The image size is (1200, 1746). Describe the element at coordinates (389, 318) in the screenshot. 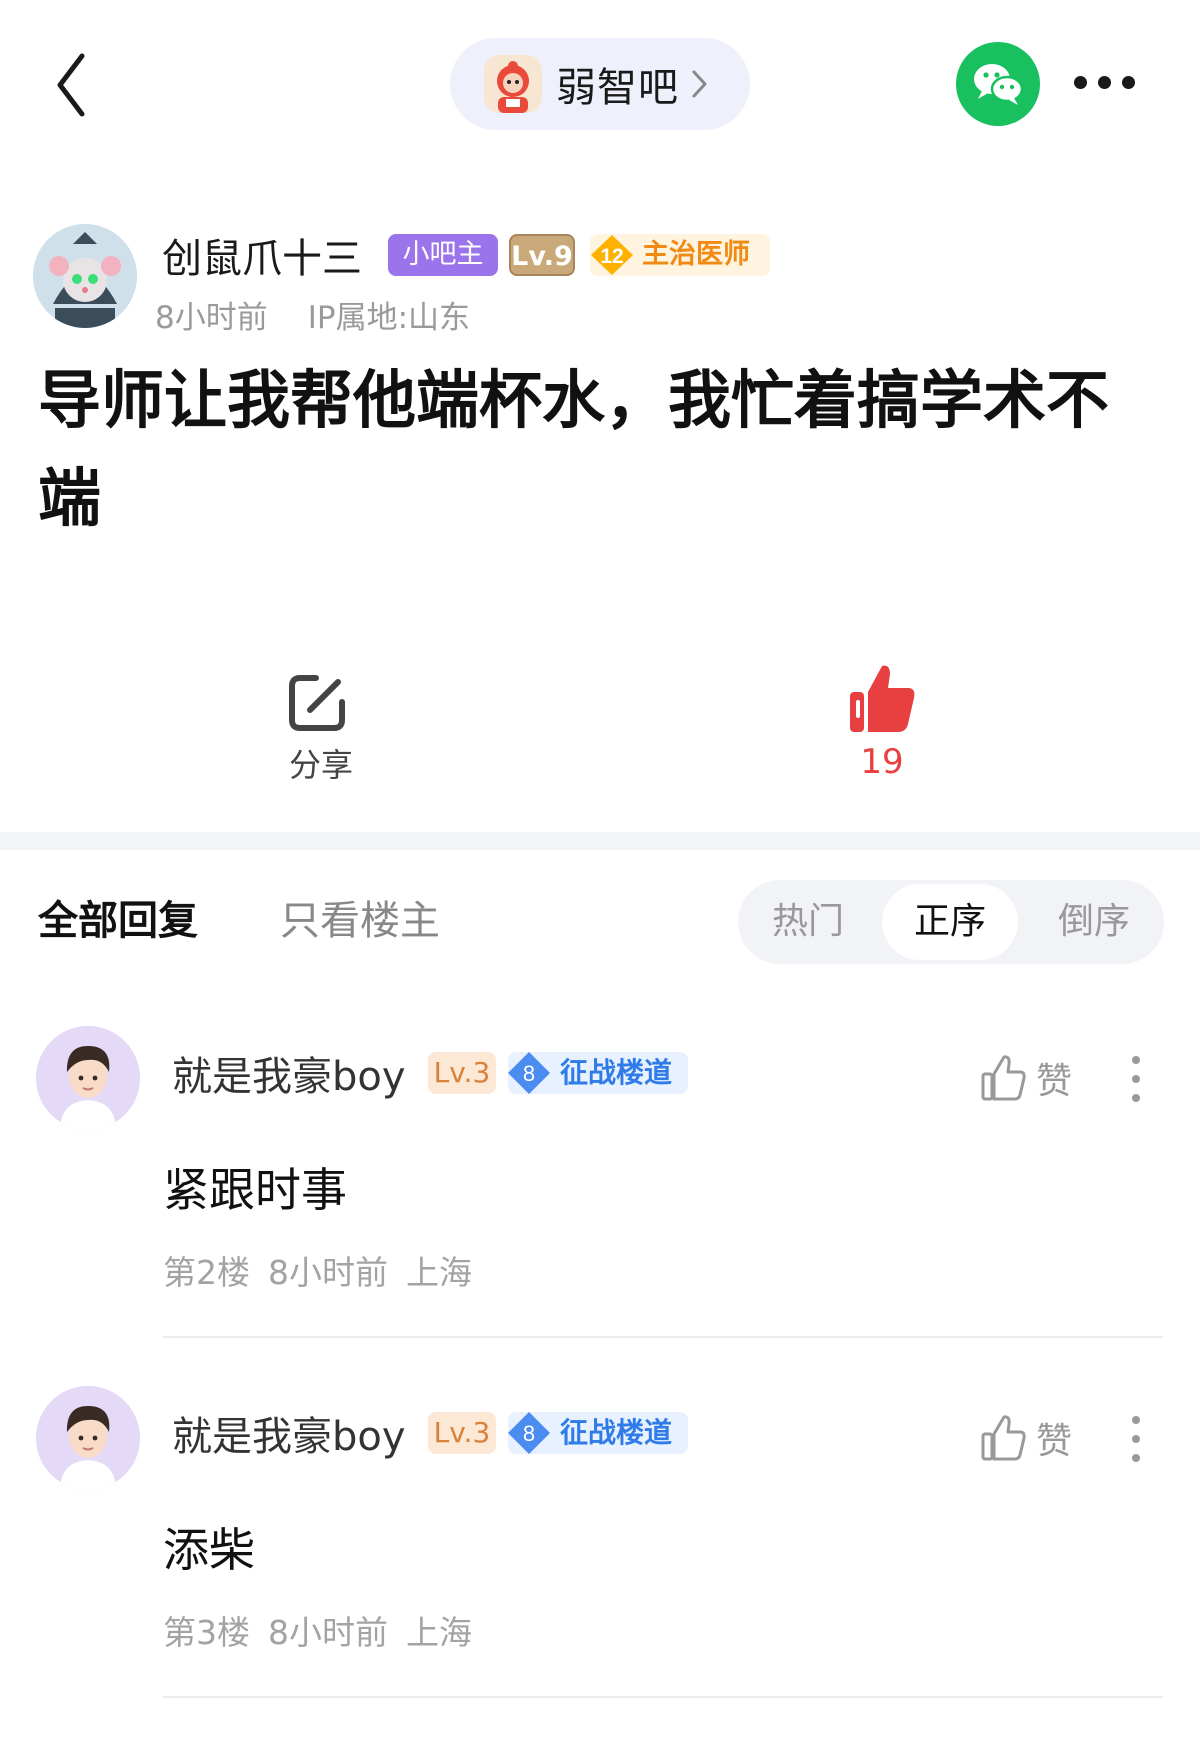

I see `ip-location: IP属地:山东` at that location.